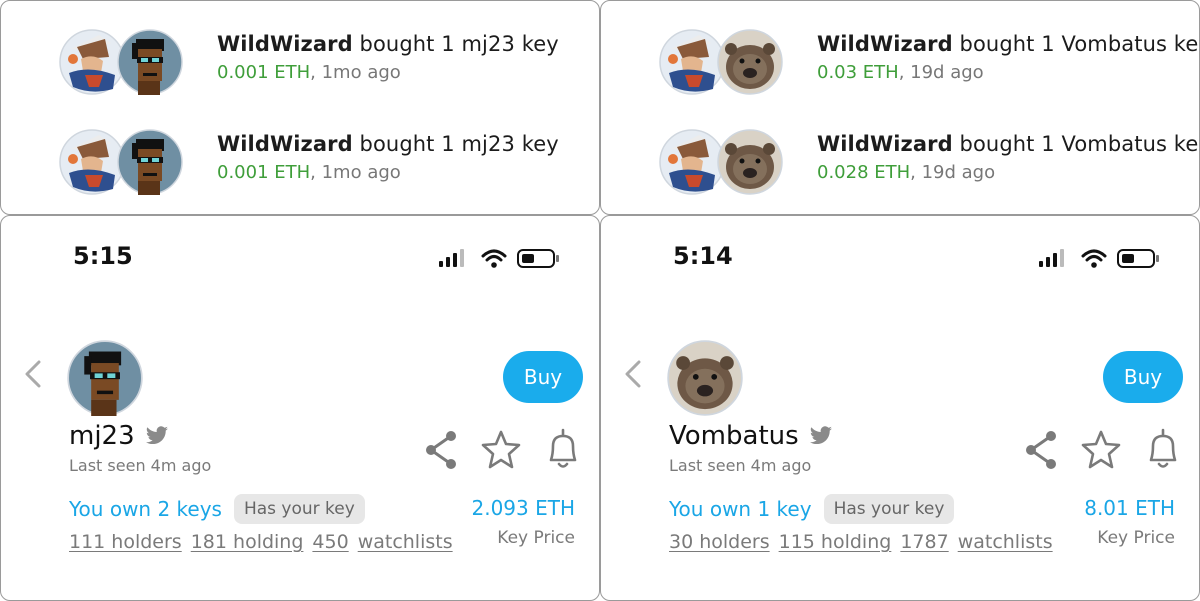 The width and height of the screenshot is (1200, 601). I want to click on key-price-value: 8.01 ETH, so click(1129, 508).